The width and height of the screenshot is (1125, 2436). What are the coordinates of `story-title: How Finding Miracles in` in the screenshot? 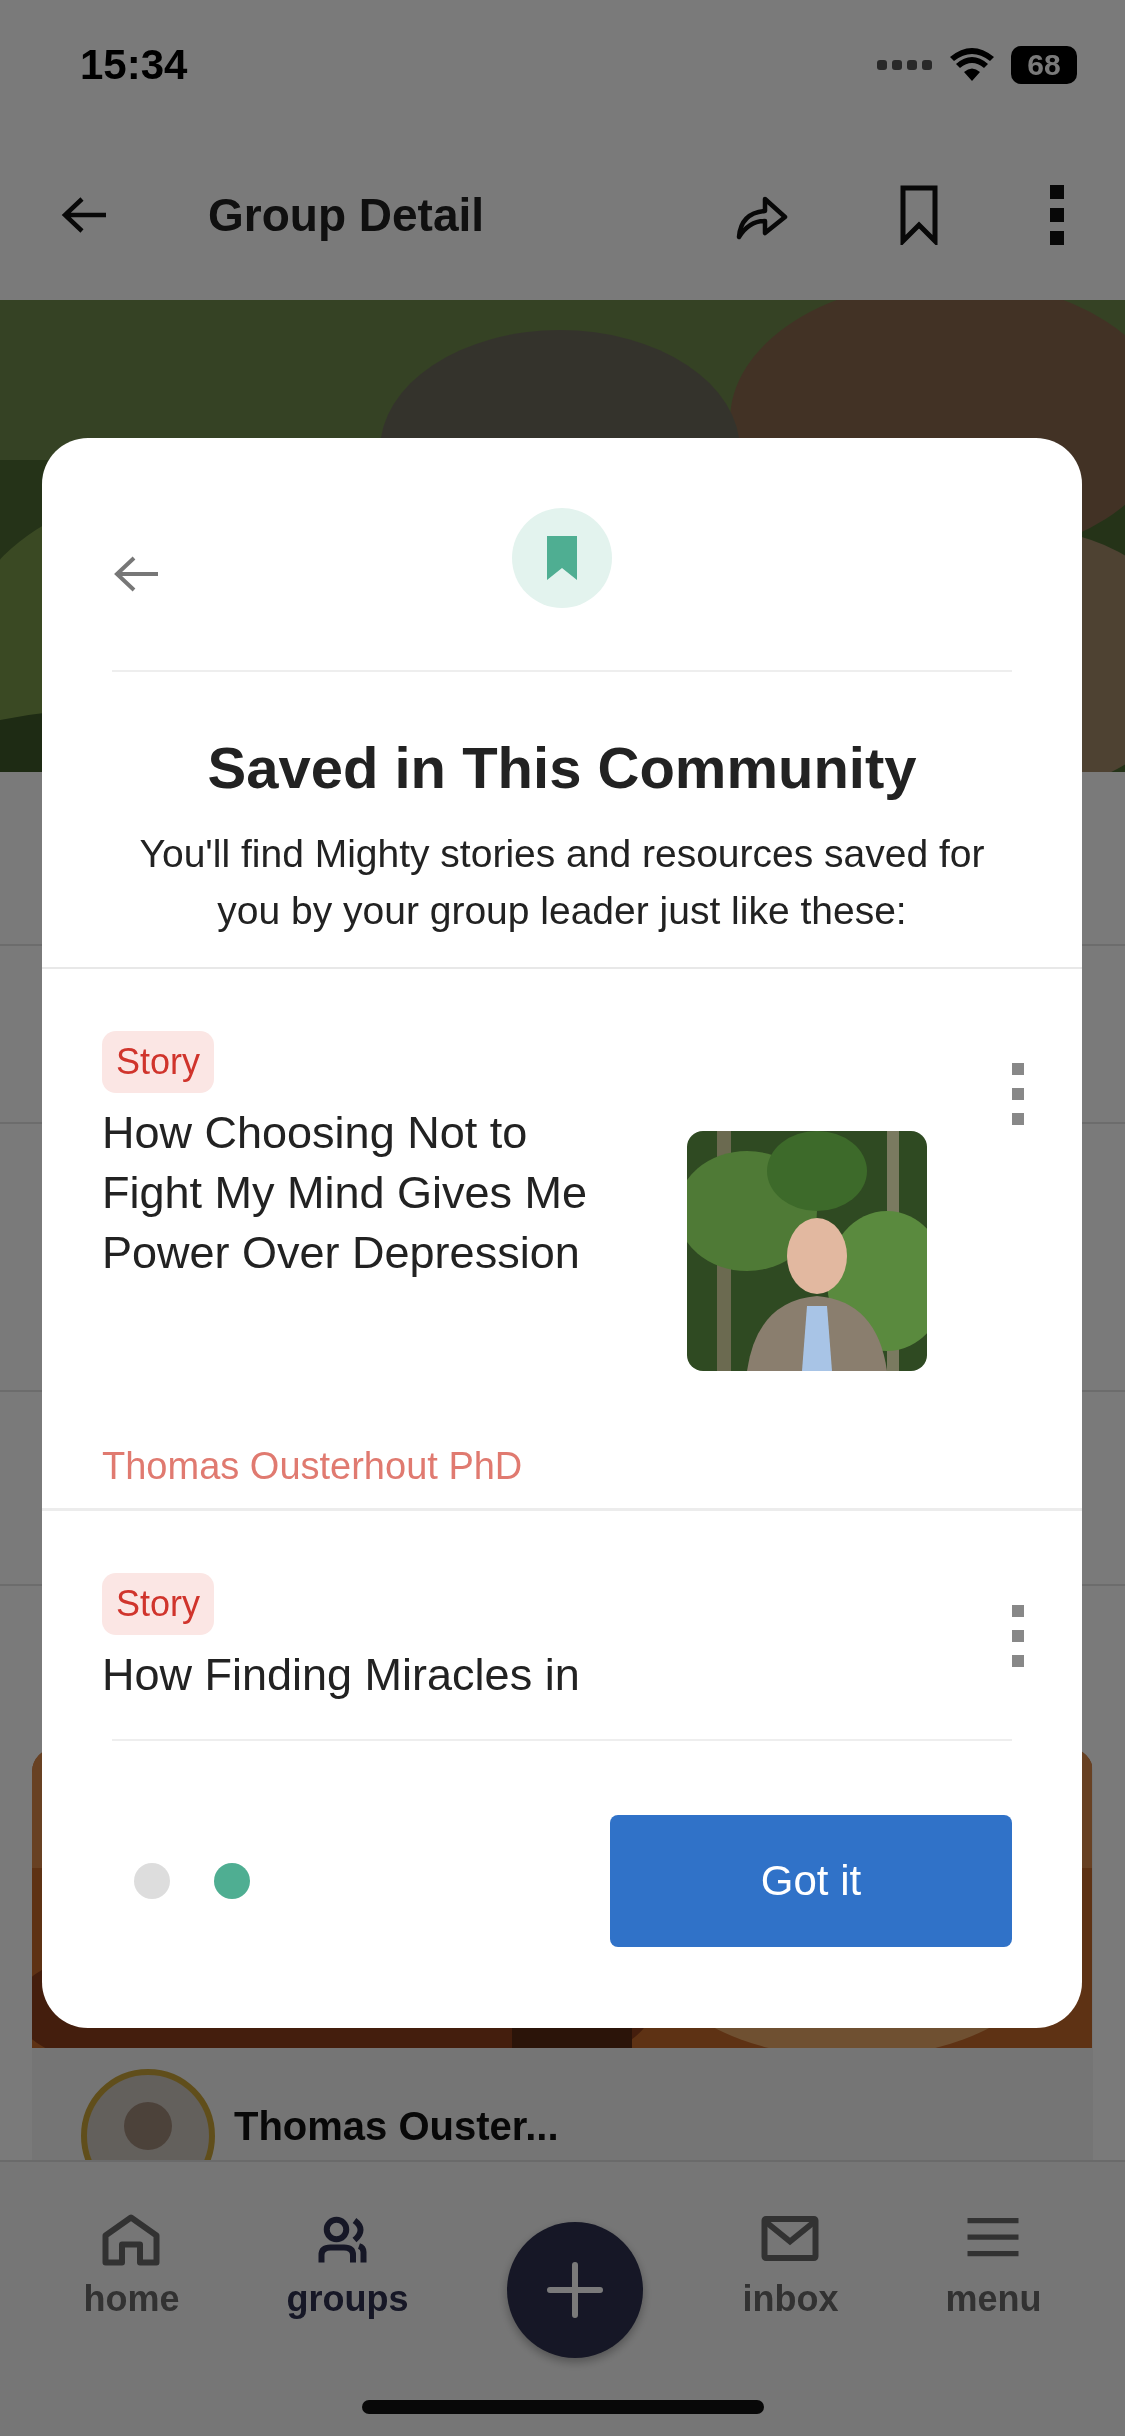 It's located at (341, 1675).